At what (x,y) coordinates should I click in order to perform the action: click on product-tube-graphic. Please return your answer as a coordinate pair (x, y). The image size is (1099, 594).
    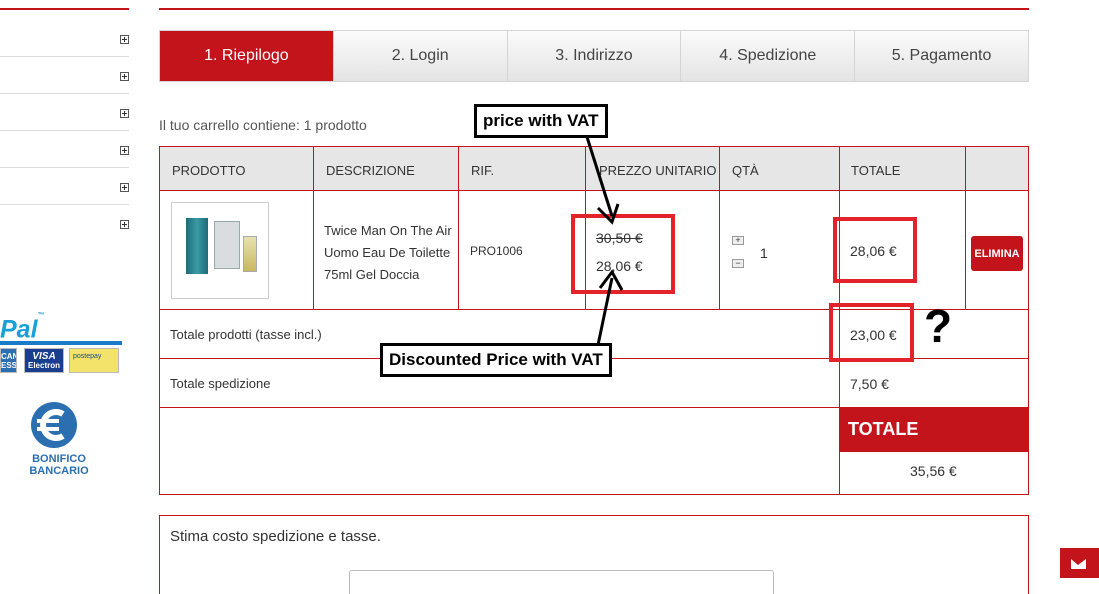
    Looking at the image, I should click on (197, 246).